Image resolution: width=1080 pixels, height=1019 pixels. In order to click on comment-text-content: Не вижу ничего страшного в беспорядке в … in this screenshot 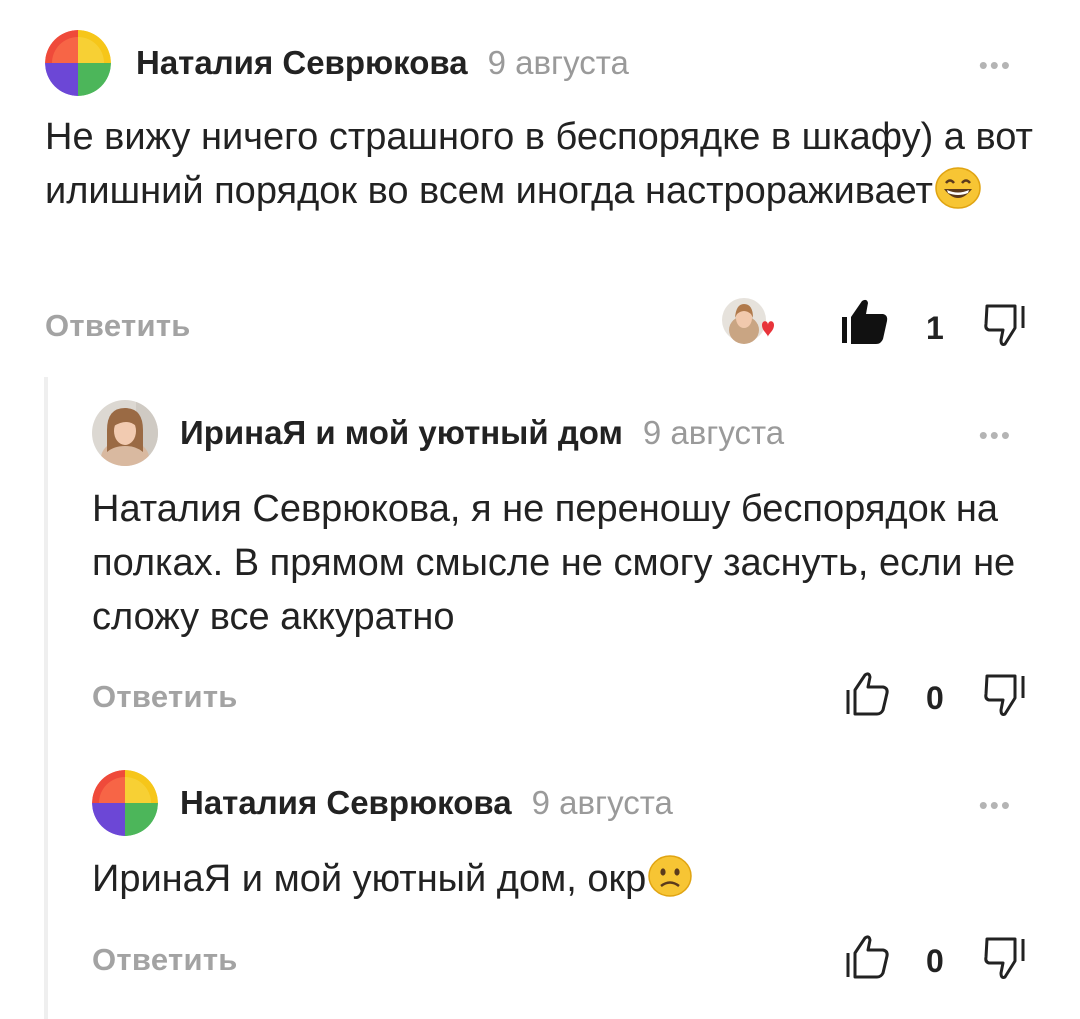, I will do `click(539, 164)`.